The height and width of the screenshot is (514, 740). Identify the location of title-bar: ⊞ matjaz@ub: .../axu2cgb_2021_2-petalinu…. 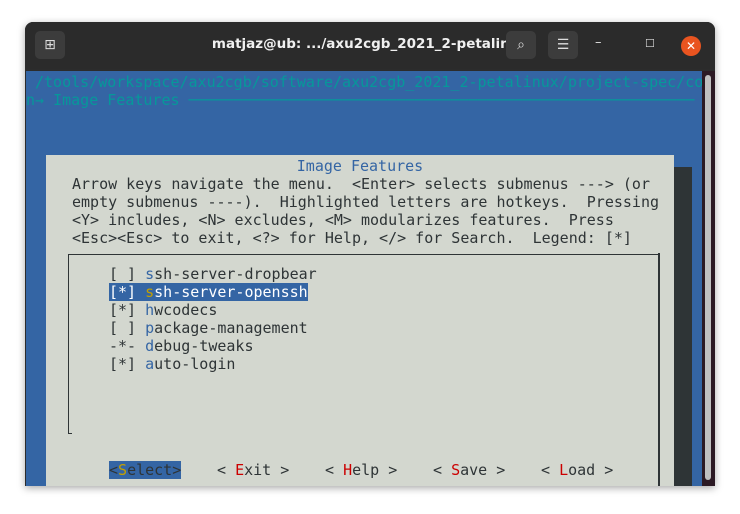
(370, 45).